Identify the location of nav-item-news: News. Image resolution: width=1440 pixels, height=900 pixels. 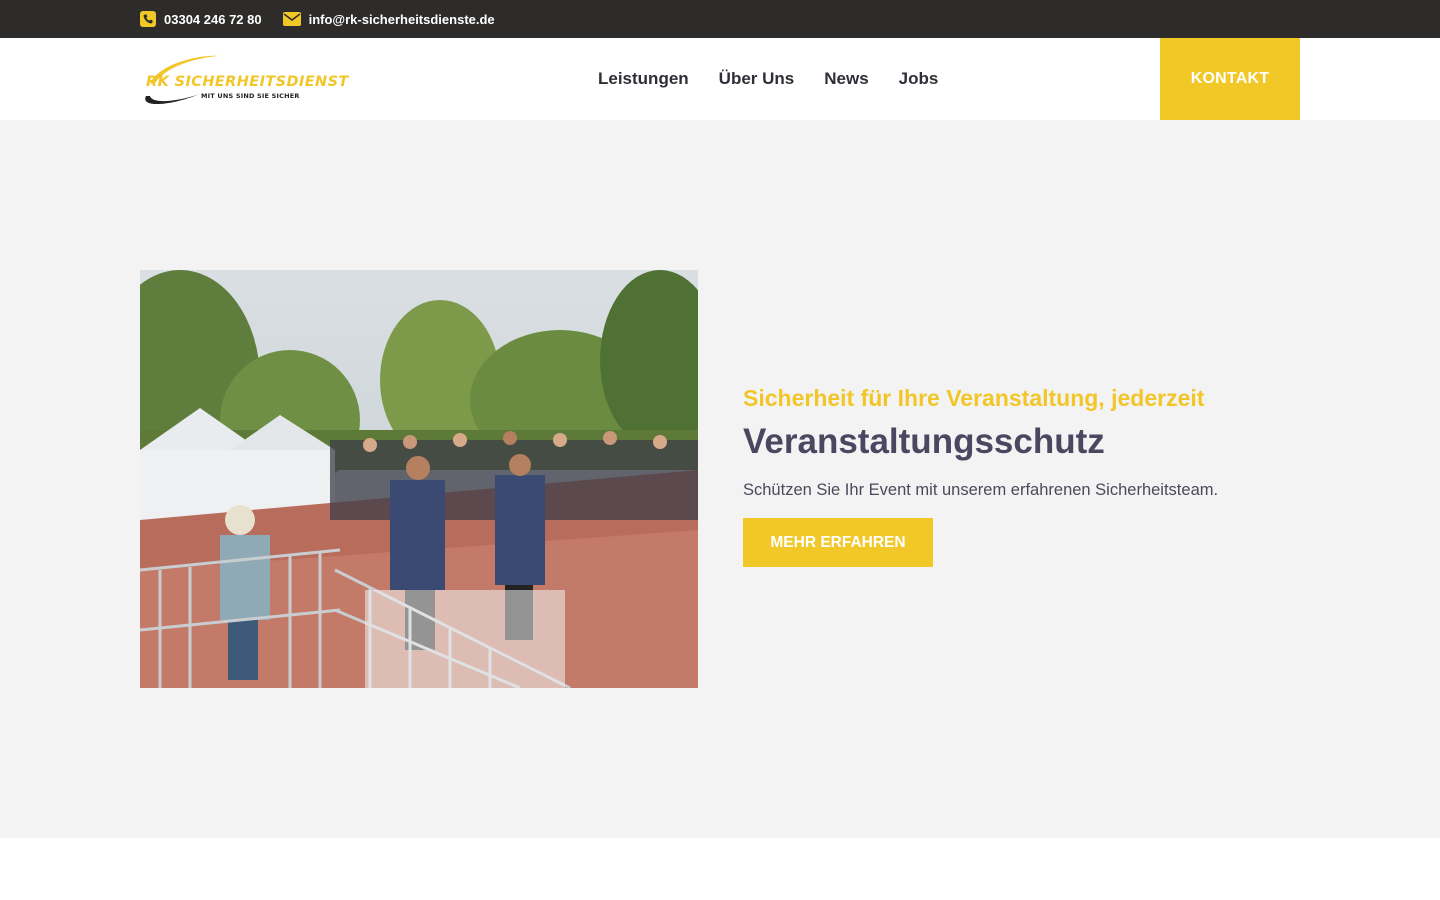
(846, 79).